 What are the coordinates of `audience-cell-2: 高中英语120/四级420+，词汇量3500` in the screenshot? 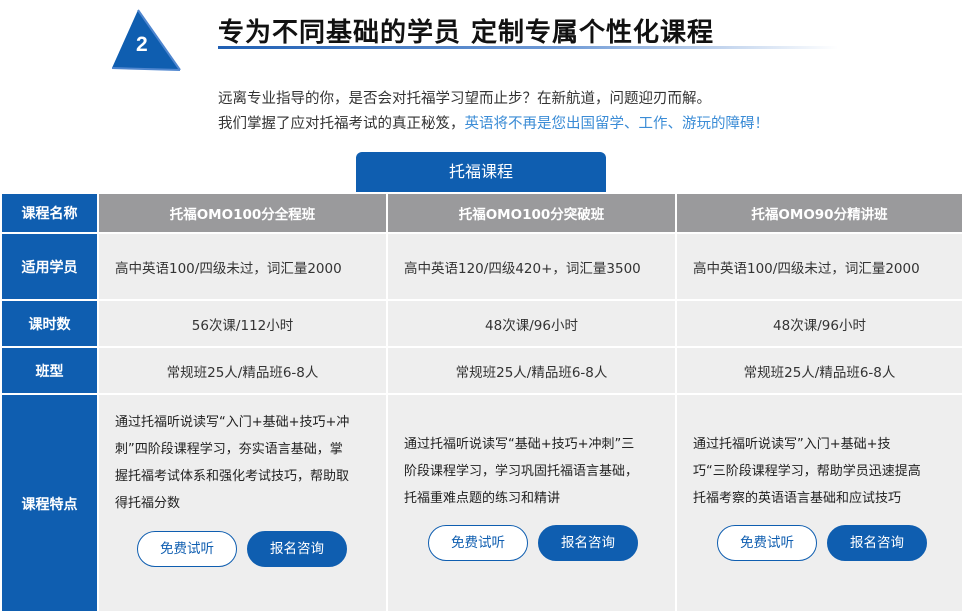 It's located at (531, 266).